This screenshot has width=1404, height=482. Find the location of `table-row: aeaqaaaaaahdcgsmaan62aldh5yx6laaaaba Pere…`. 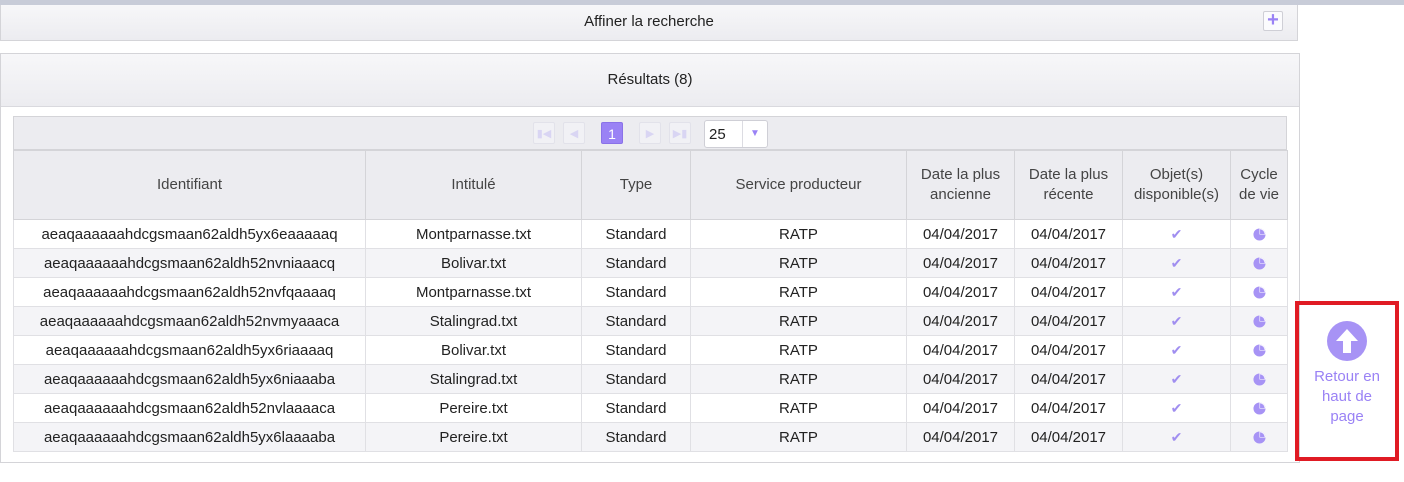

table-row: aeaqaaaaaahdcgsmaan62aldh5yx6laaaaba Pere… is located at coordinates (650, 437).